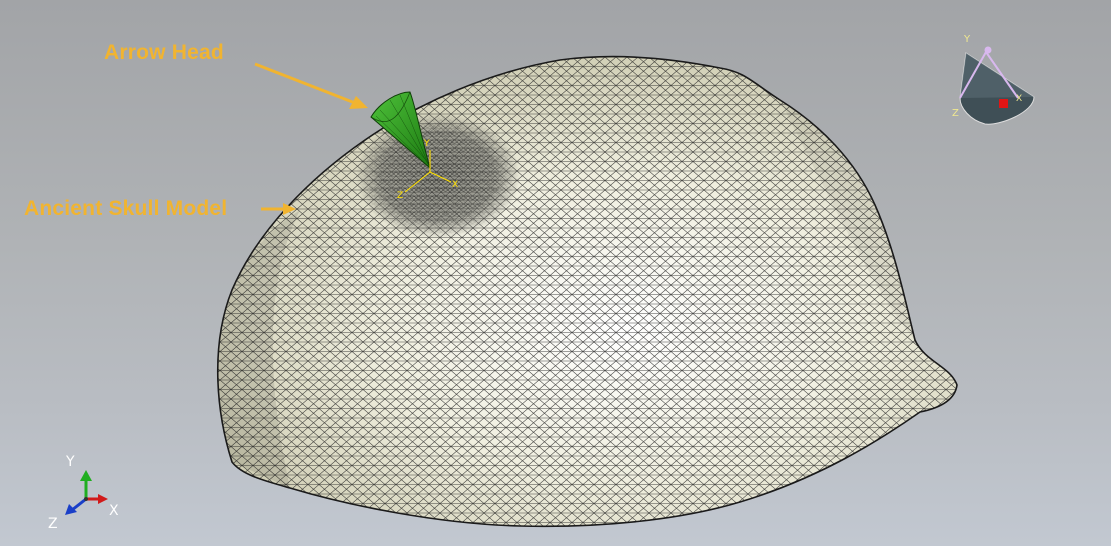 Image resolution: width=1111 pixels, height=546 pixels. Describe the element at coordinates (993, 79) in the screenshot. I see `view-orientation-cube-icon: Y X Z` at that location.